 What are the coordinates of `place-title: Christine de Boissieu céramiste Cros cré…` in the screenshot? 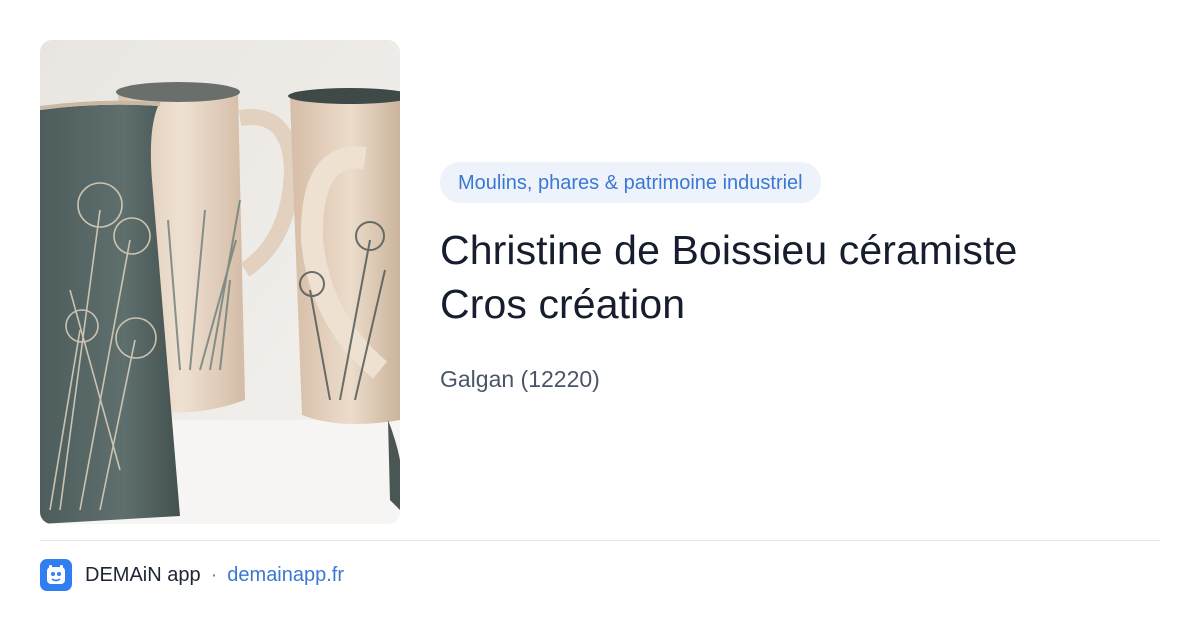 It's located at (800, 277).